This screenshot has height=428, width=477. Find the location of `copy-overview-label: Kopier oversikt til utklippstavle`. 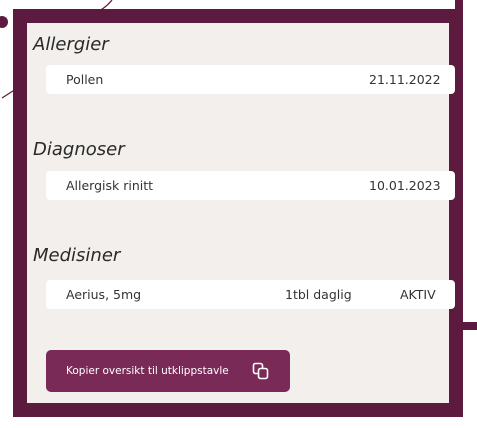

copy-overview-label: Kopier oversikt til utklippstavle is located at coordinates (147, 371).